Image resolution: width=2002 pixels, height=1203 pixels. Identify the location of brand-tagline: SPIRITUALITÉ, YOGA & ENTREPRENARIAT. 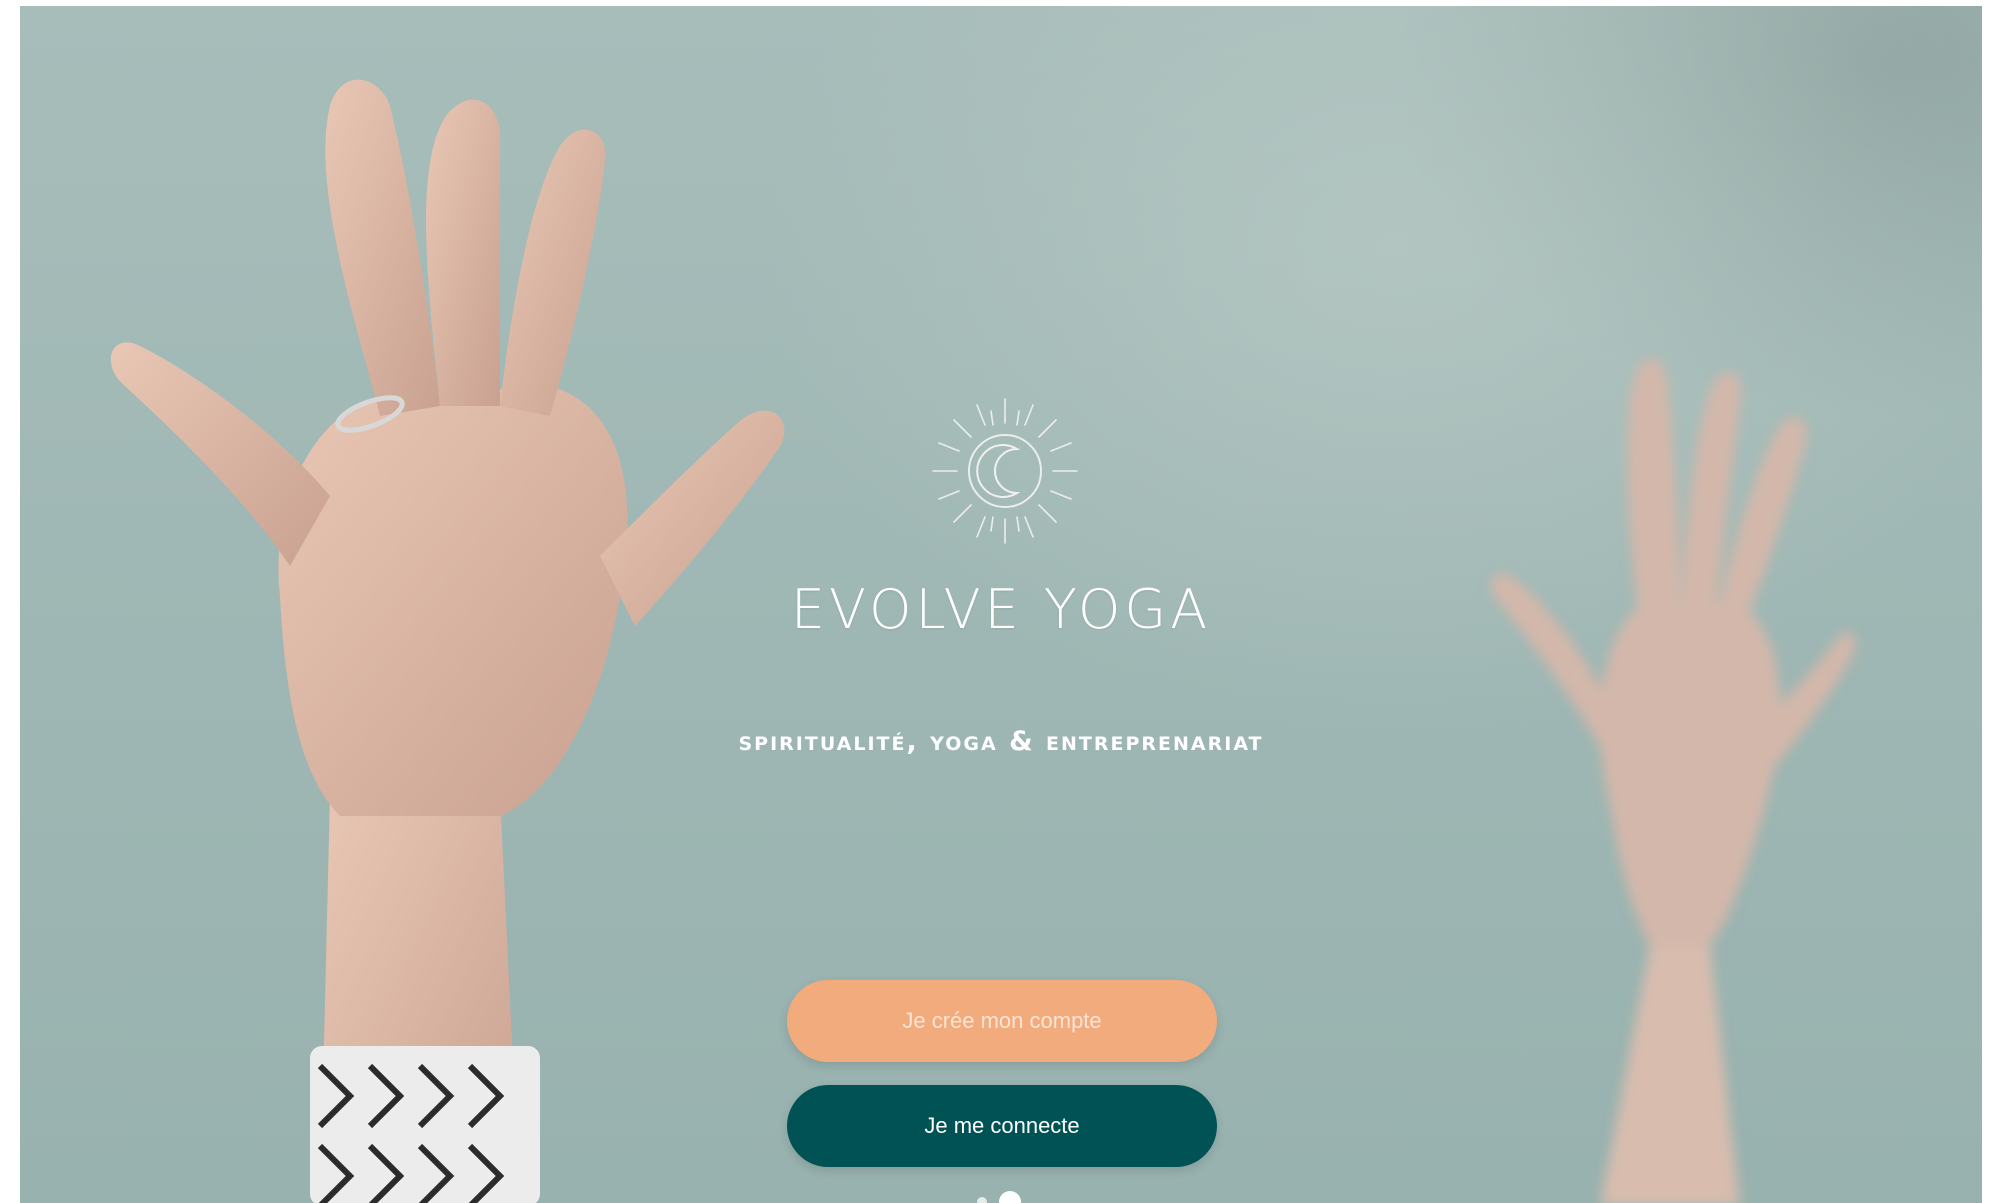
(1001, 741).